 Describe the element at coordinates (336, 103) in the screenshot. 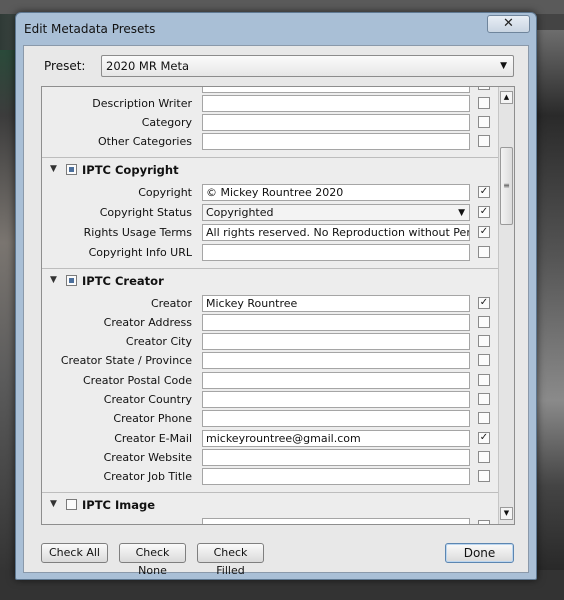

I see `description-writer-field` at that location.